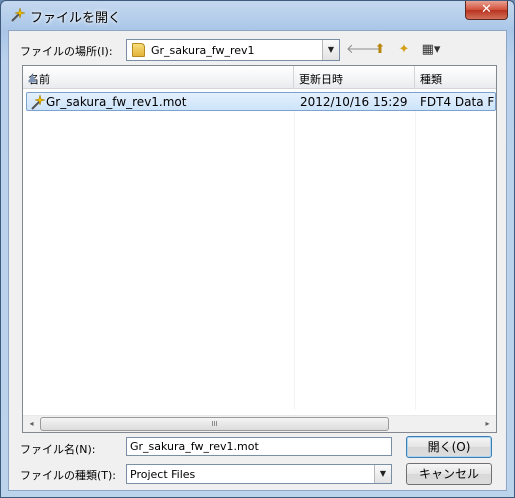 The height and width of the screenshot is (498, 515). Describe the element at coordinates (38, 102) in the screenshot. I see `wand-file-icon` at that location.